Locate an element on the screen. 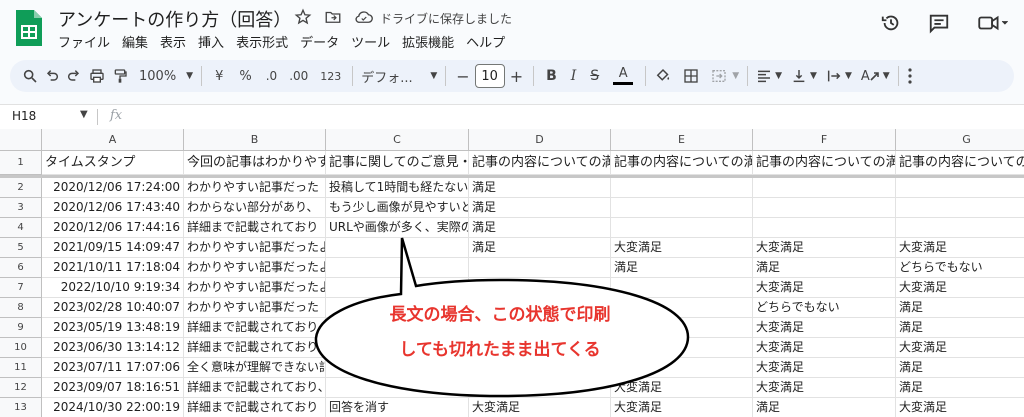  cell: 2021/10/11 17:18:04 is located at coordinates (113, 268).